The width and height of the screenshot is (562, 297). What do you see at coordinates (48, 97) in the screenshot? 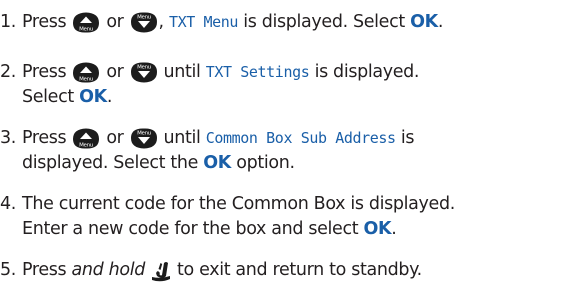
I see `step-text: Select` at bounding box center [48, 97].